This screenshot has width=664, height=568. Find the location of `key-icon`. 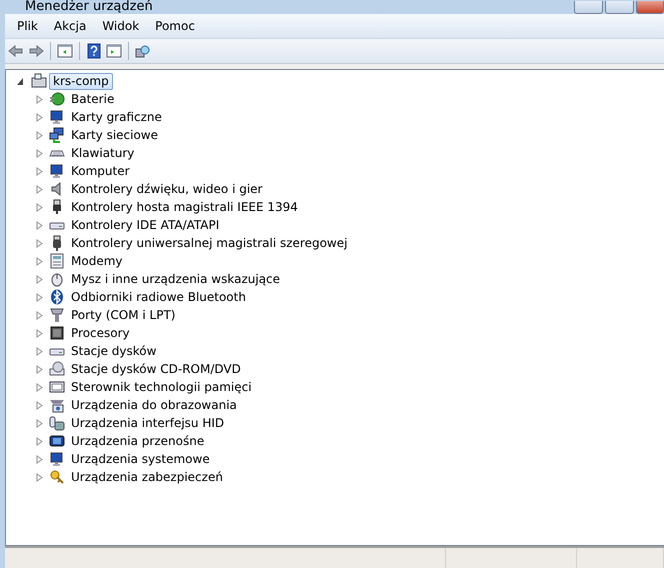

key-icon is located at coordinates (57, 477).